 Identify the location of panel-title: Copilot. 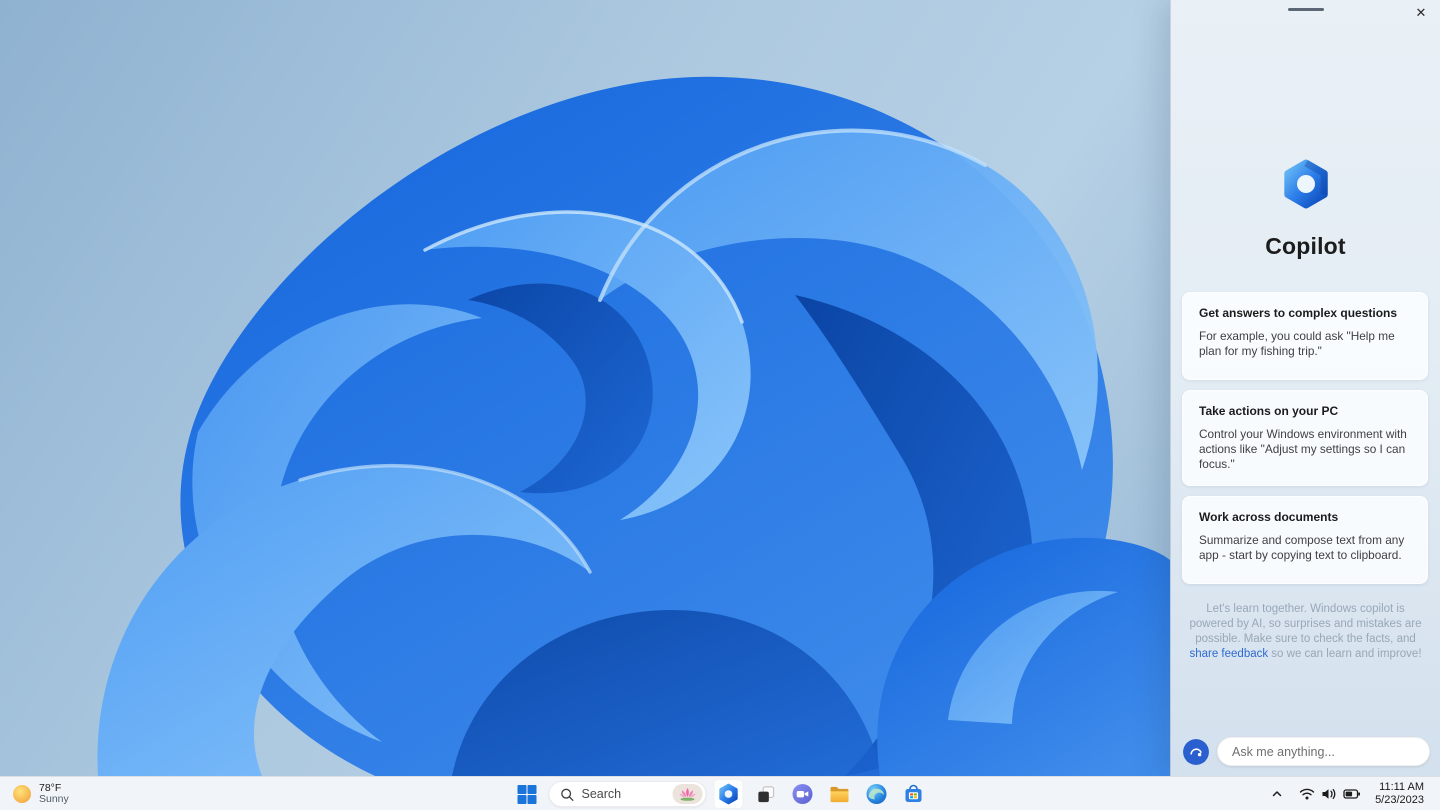
(1305, 246).